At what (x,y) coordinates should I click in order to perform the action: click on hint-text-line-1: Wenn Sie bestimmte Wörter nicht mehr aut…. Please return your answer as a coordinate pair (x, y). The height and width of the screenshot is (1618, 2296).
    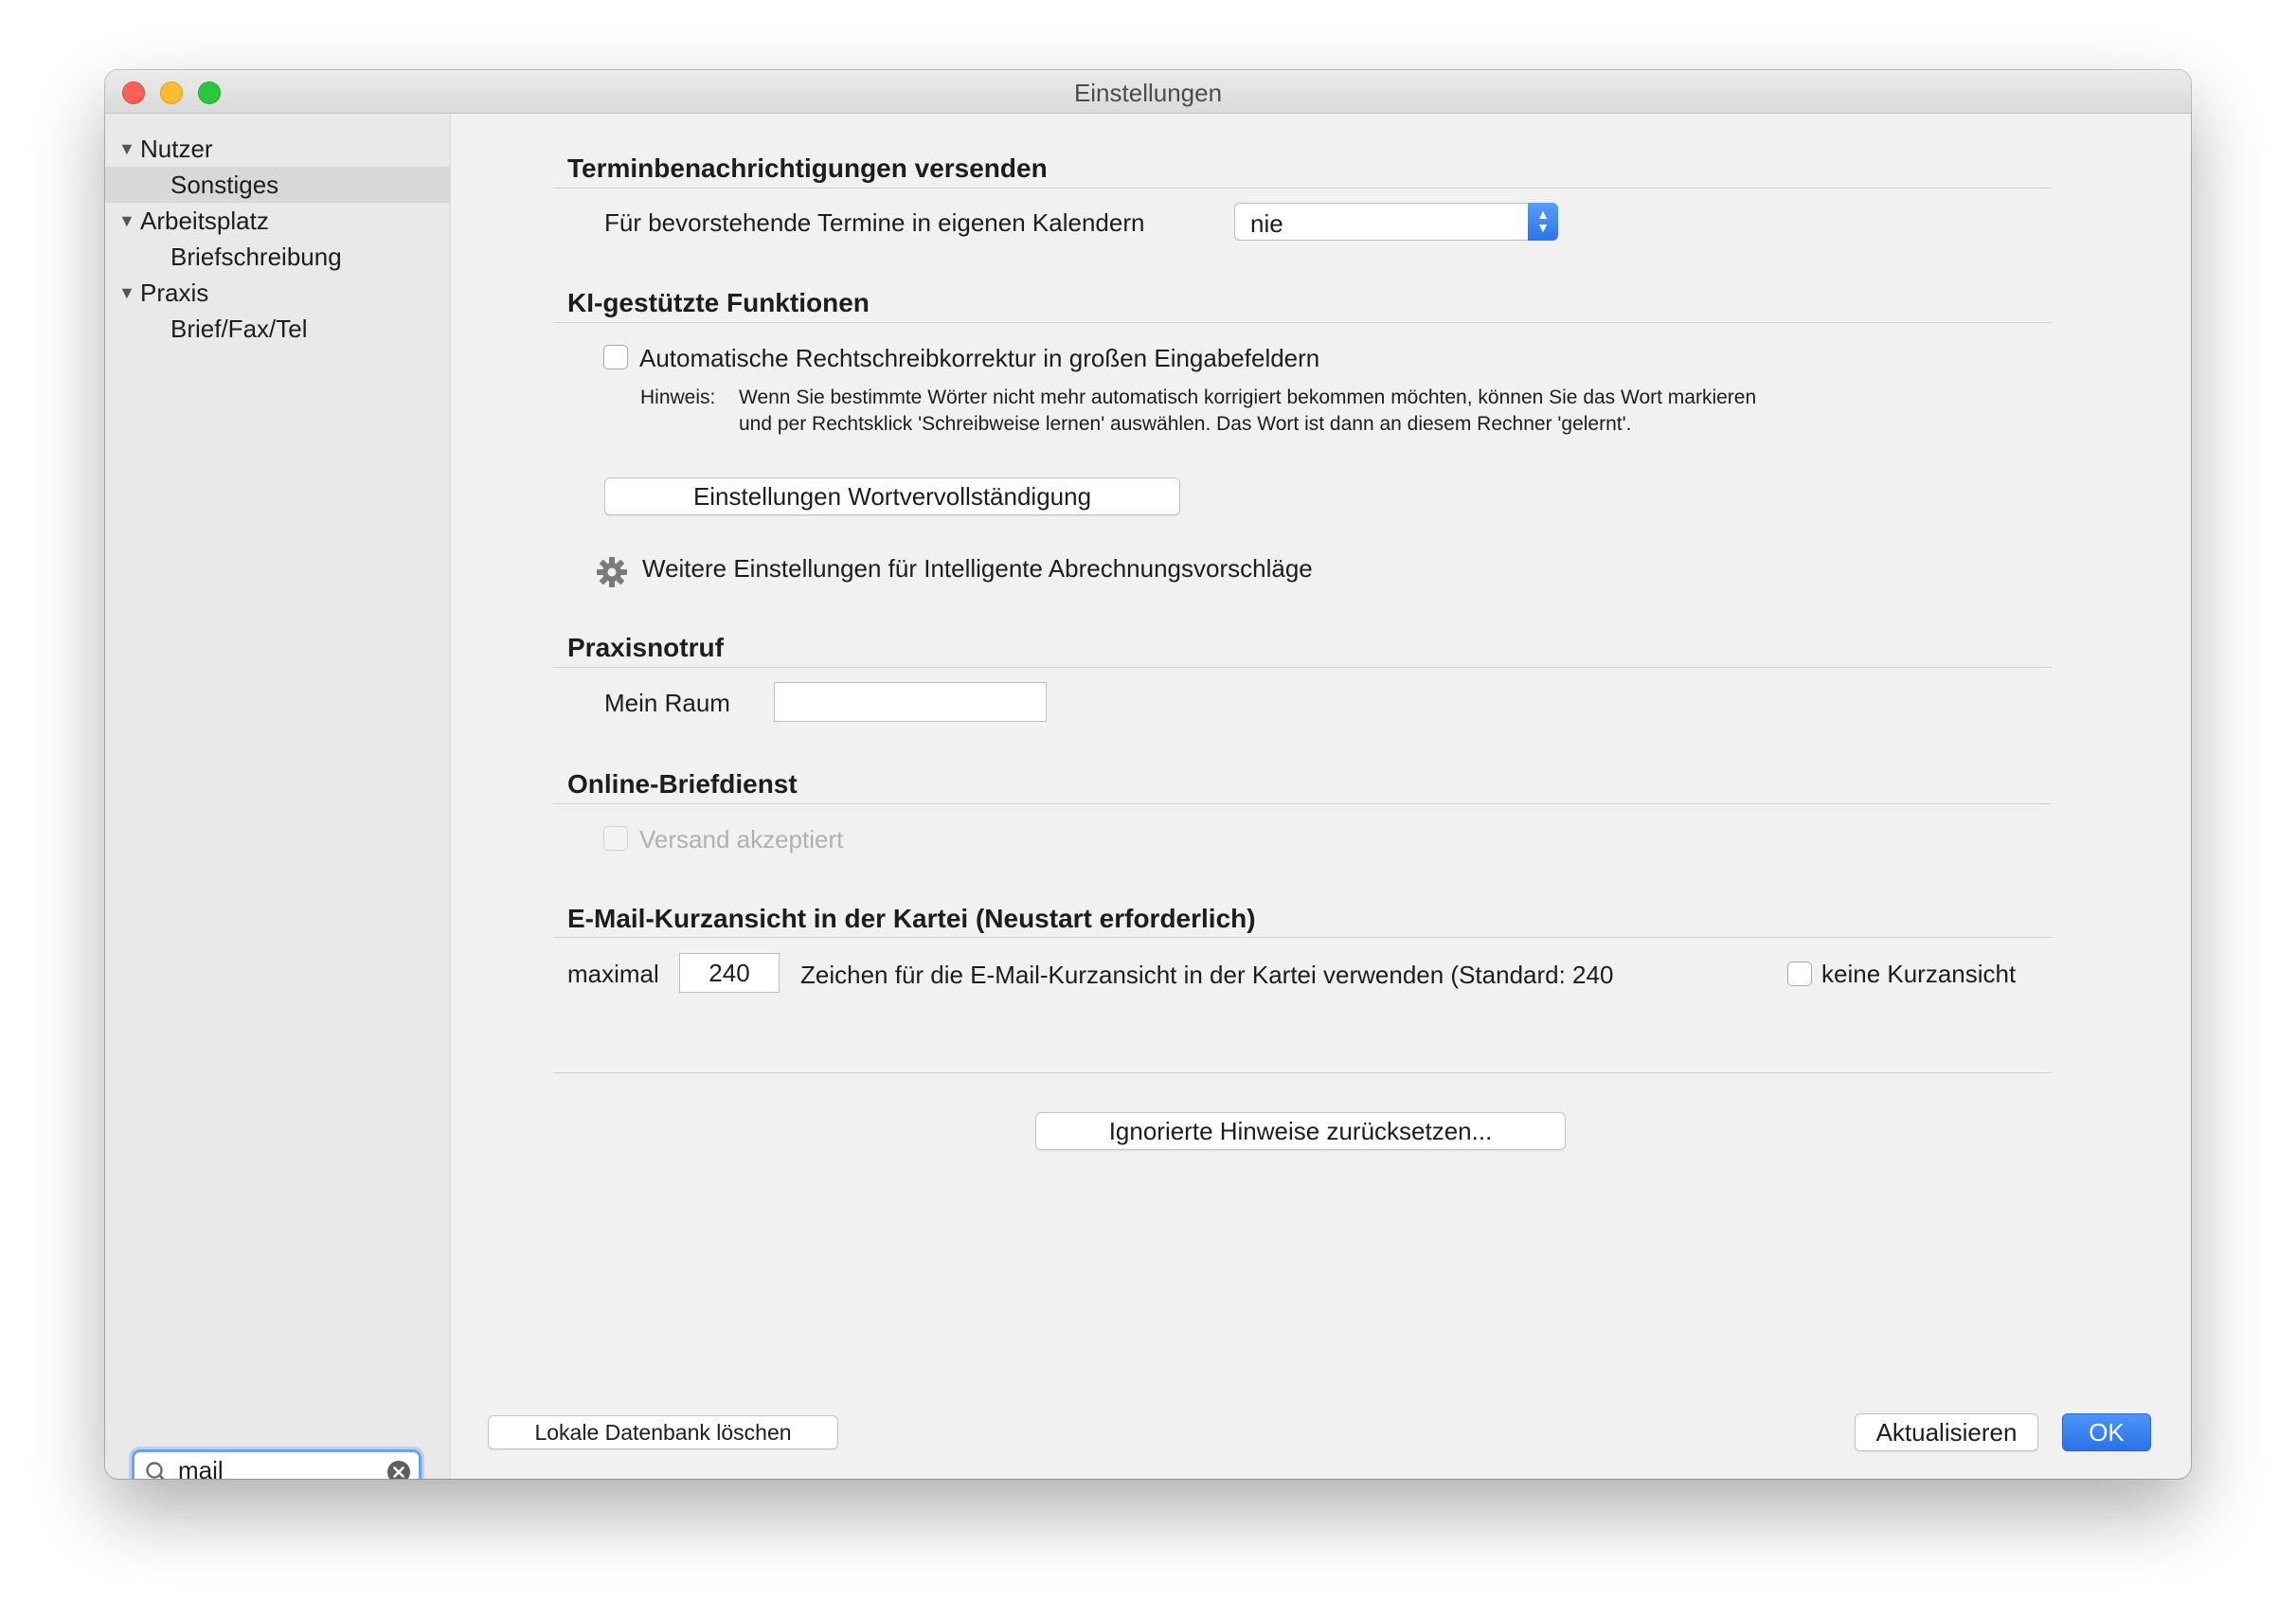
    Looking at the image, I should click on (1248, 397).